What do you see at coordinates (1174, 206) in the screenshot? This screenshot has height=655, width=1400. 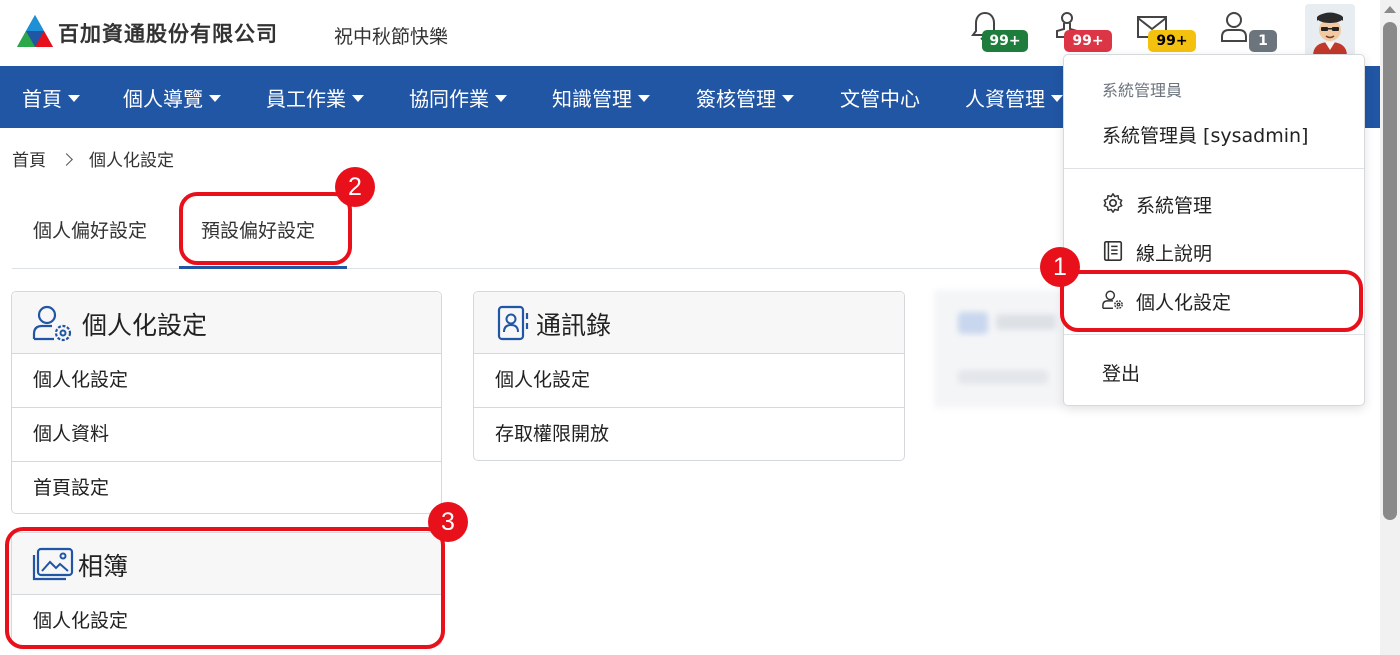 I see `menu-item-label: 系統管理` at bounding box center [1174, 206].